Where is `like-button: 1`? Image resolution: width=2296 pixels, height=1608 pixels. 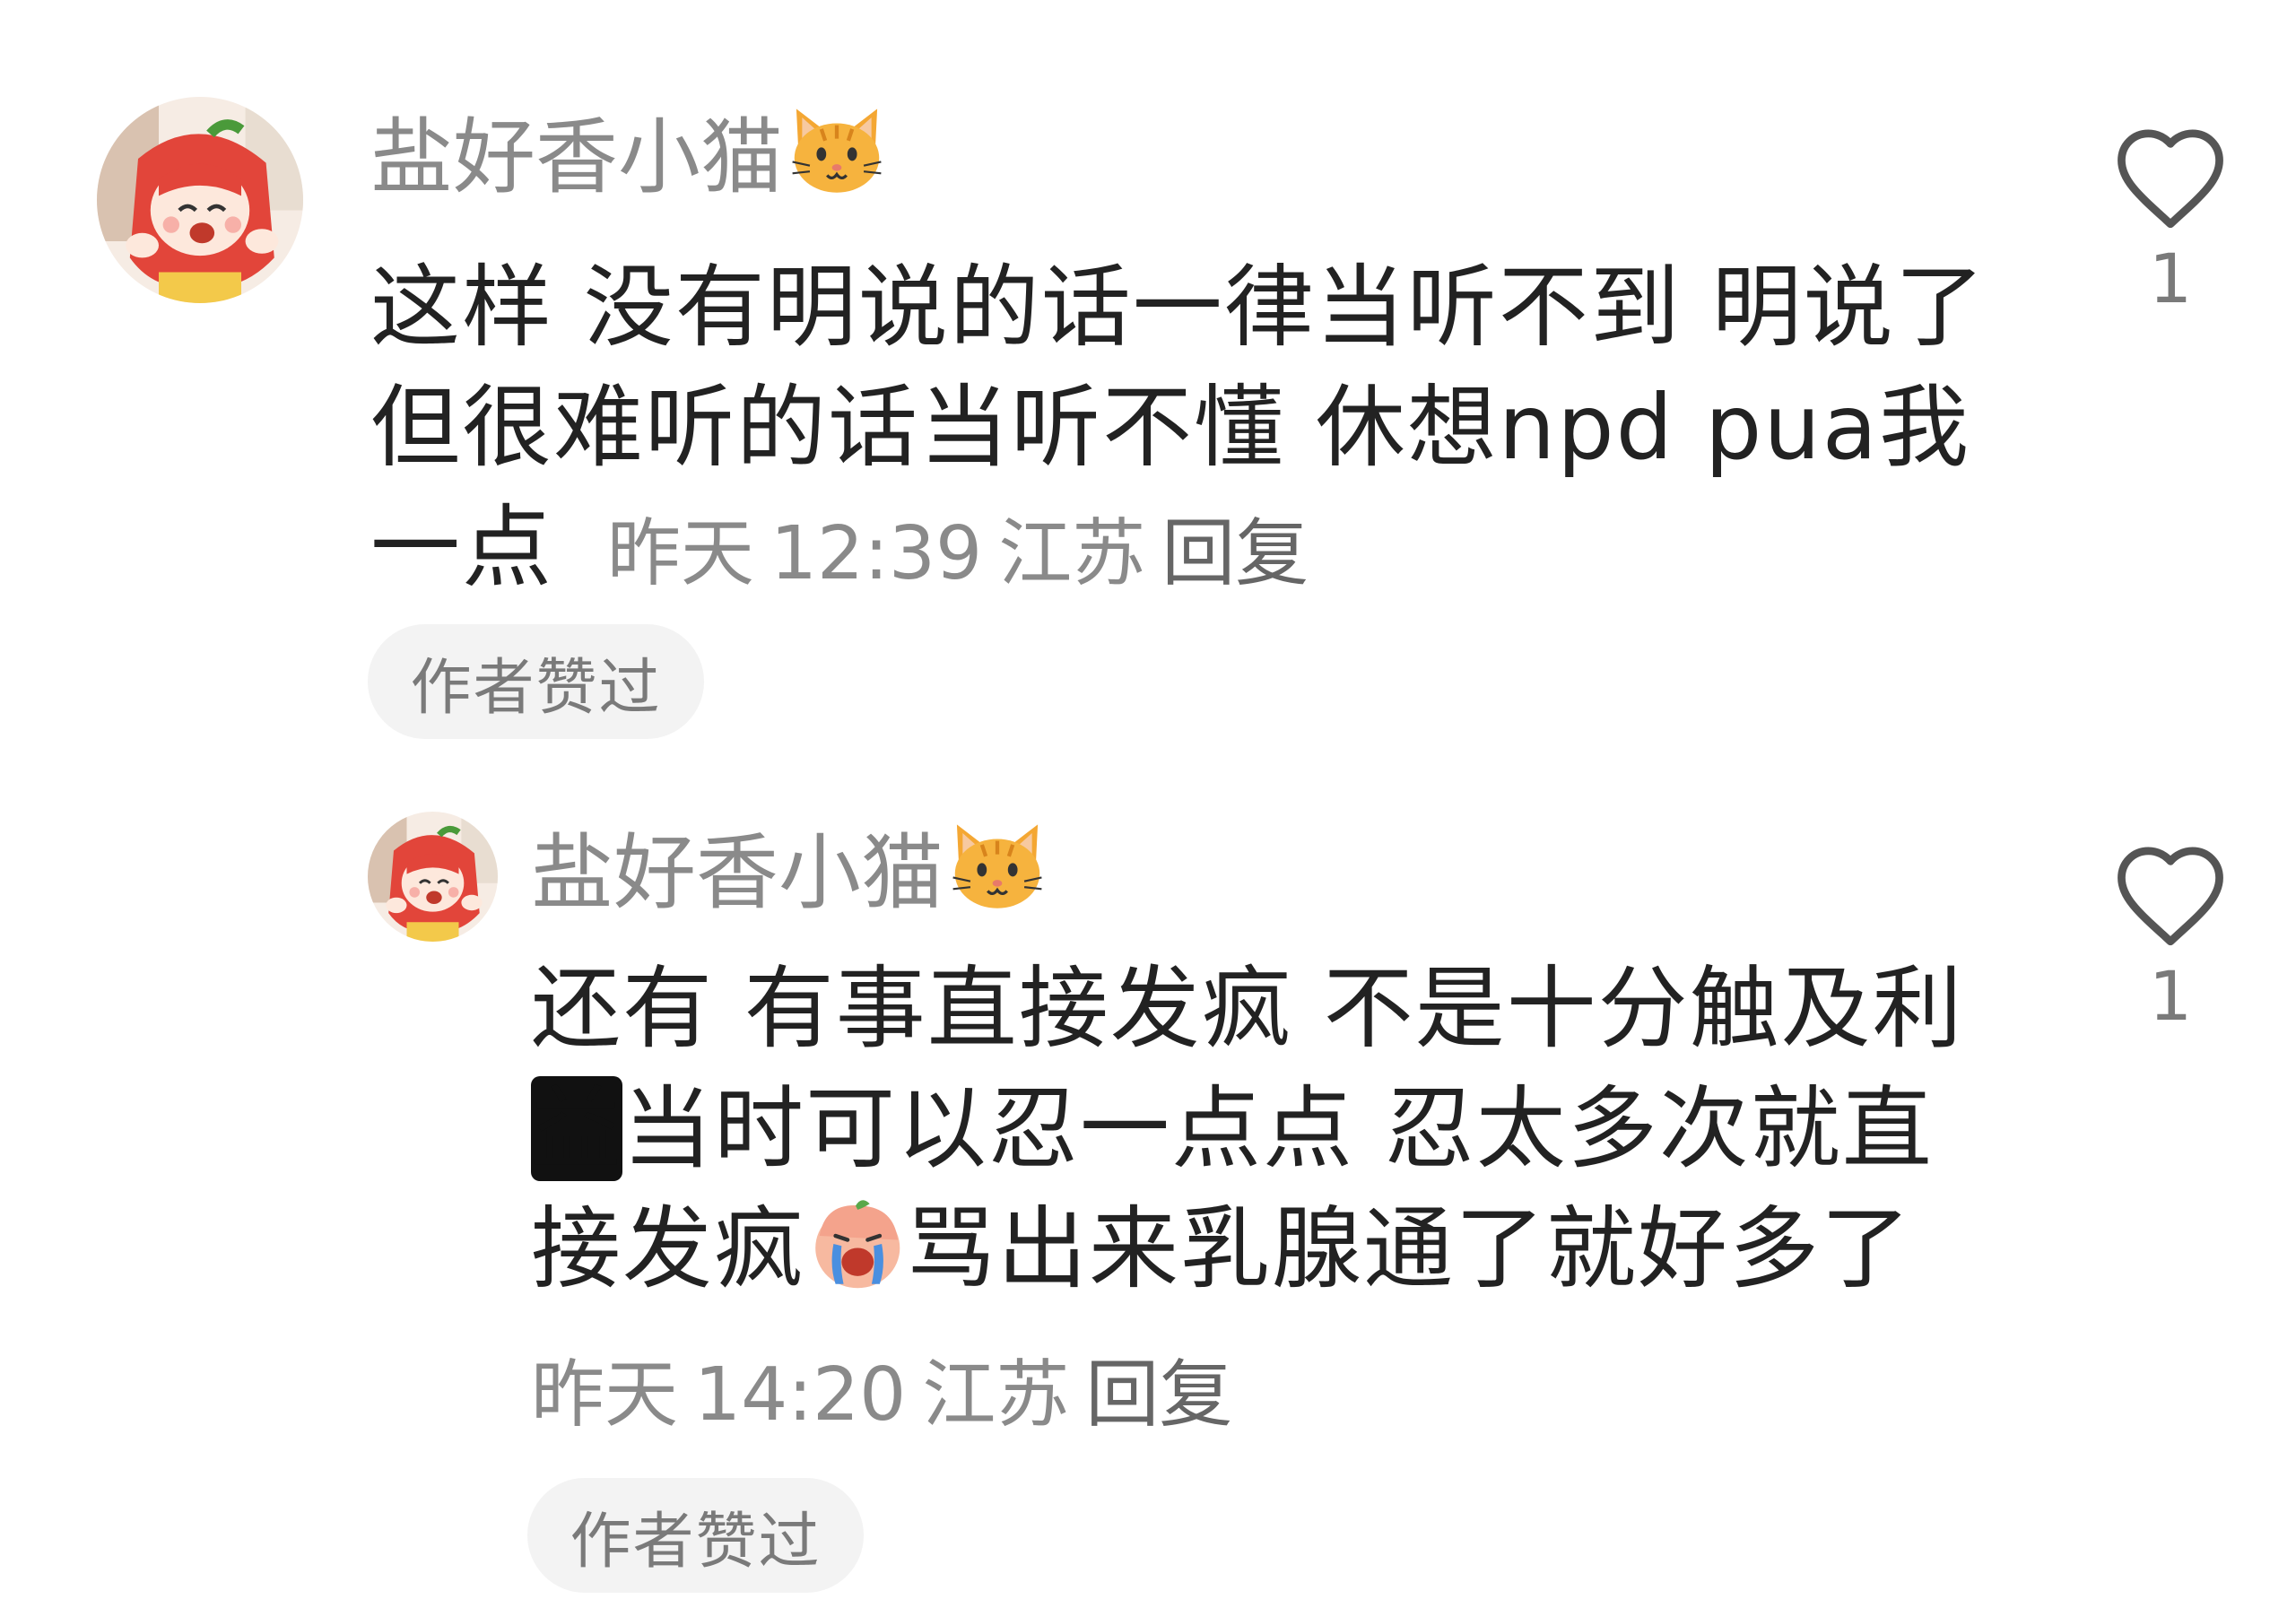
like-button: 1 is located at coordinates (2170, 938).